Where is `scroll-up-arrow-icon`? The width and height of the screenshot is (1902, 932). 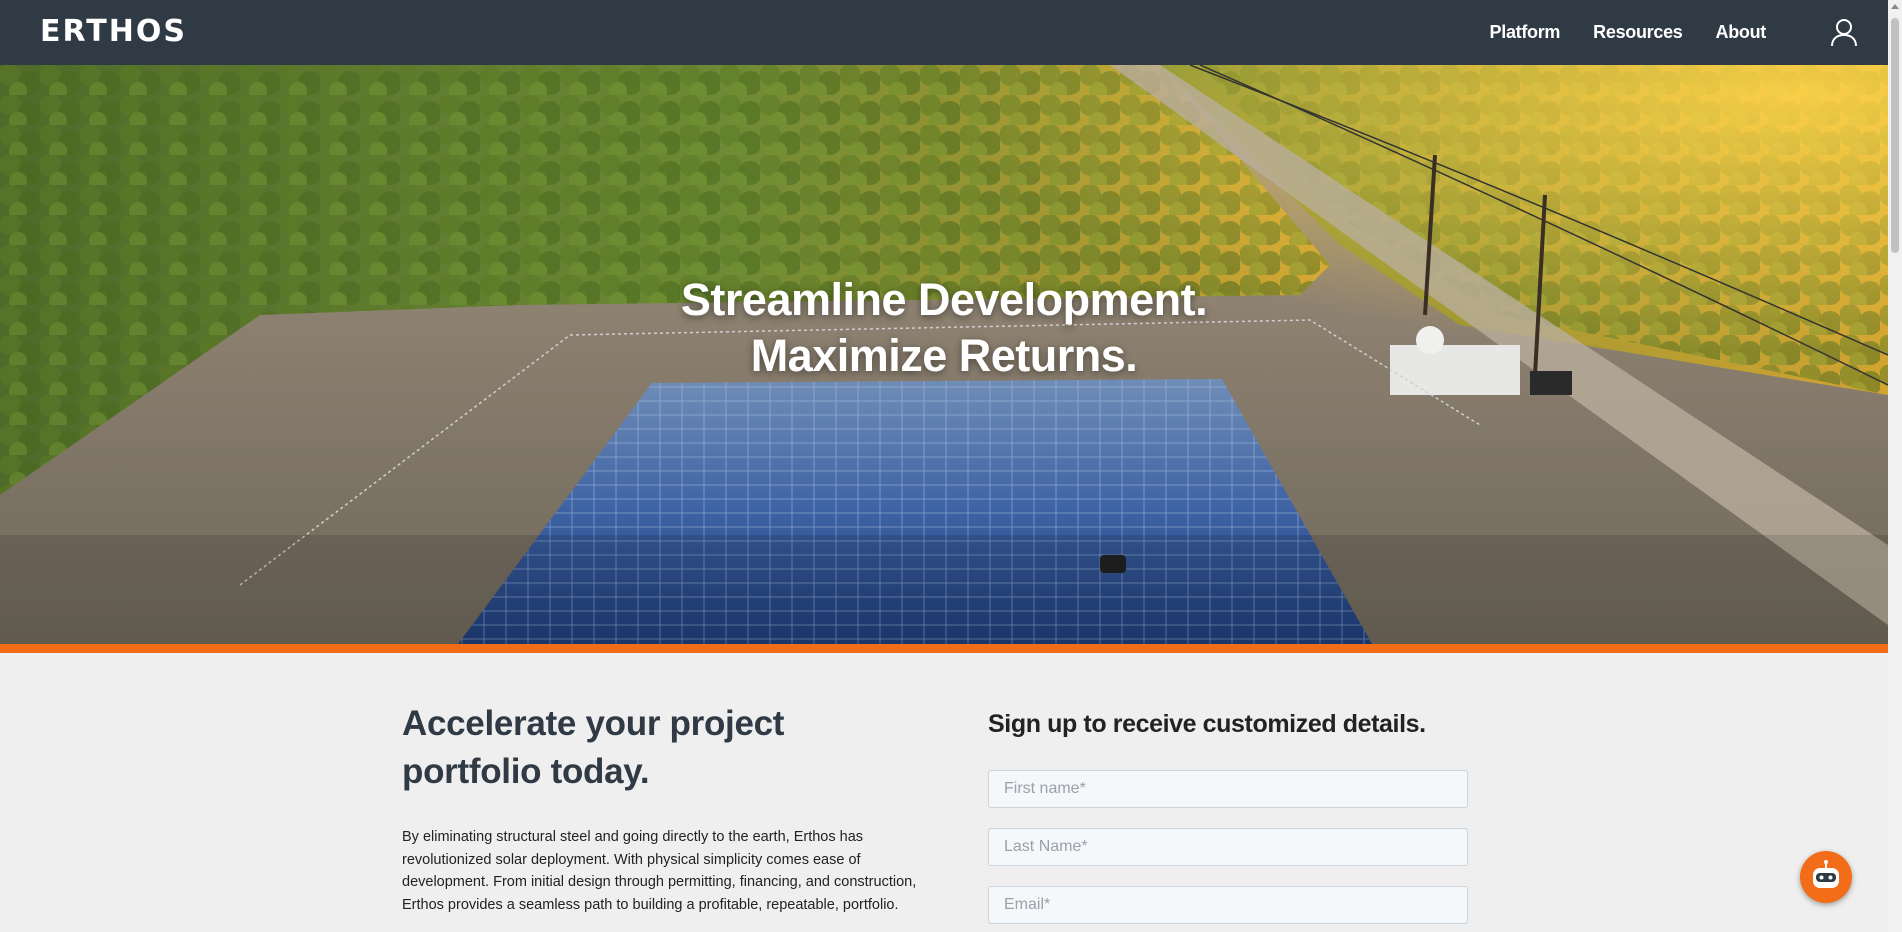 scroll-up-arrow-icon is located at coordinates (1895, 6).